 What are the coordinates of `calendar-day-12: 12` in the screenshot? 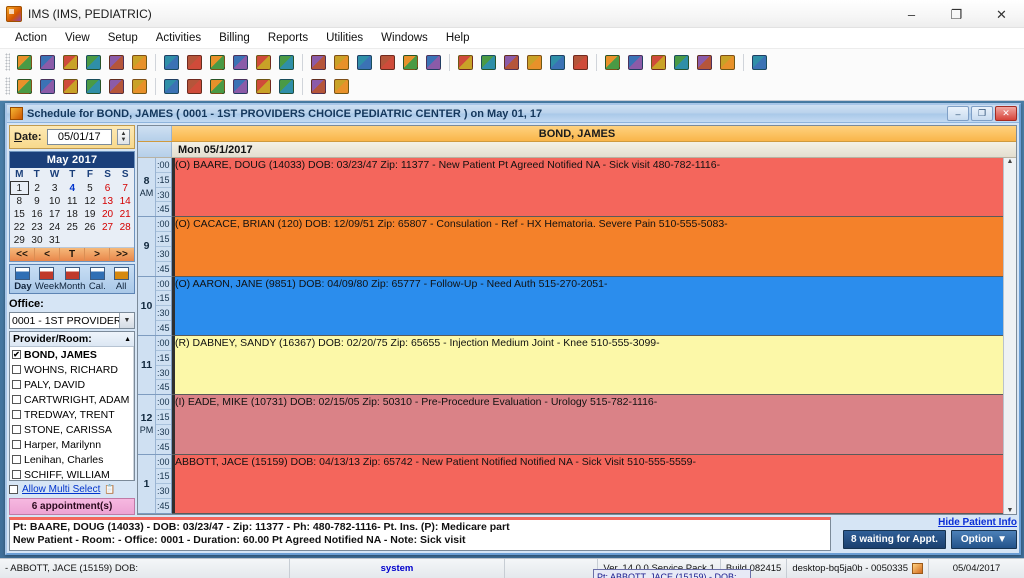 It's located at (90, 202).